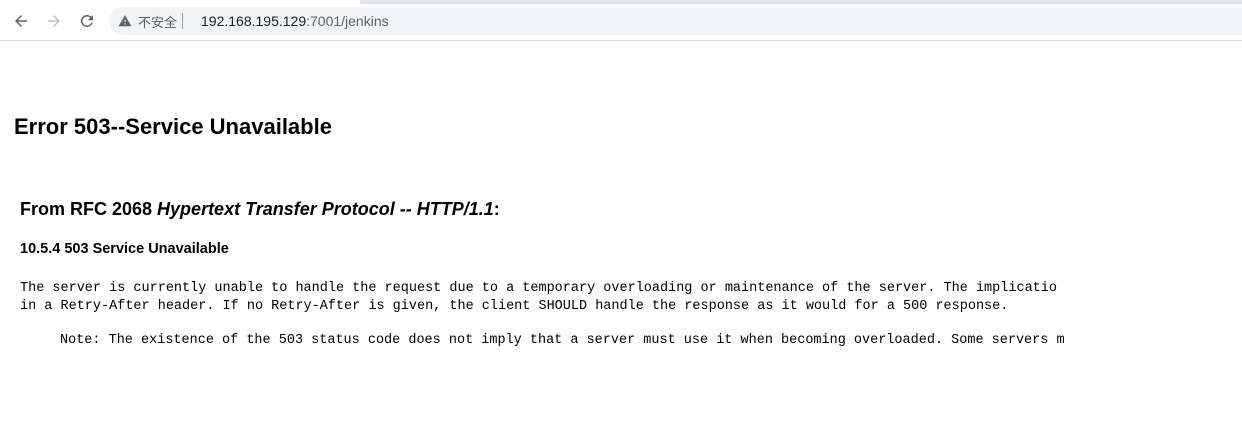 Image resolution: width=1242 pixels, height=444 pixels. I want to click on warning-triangle-icon, so click(125, 21).